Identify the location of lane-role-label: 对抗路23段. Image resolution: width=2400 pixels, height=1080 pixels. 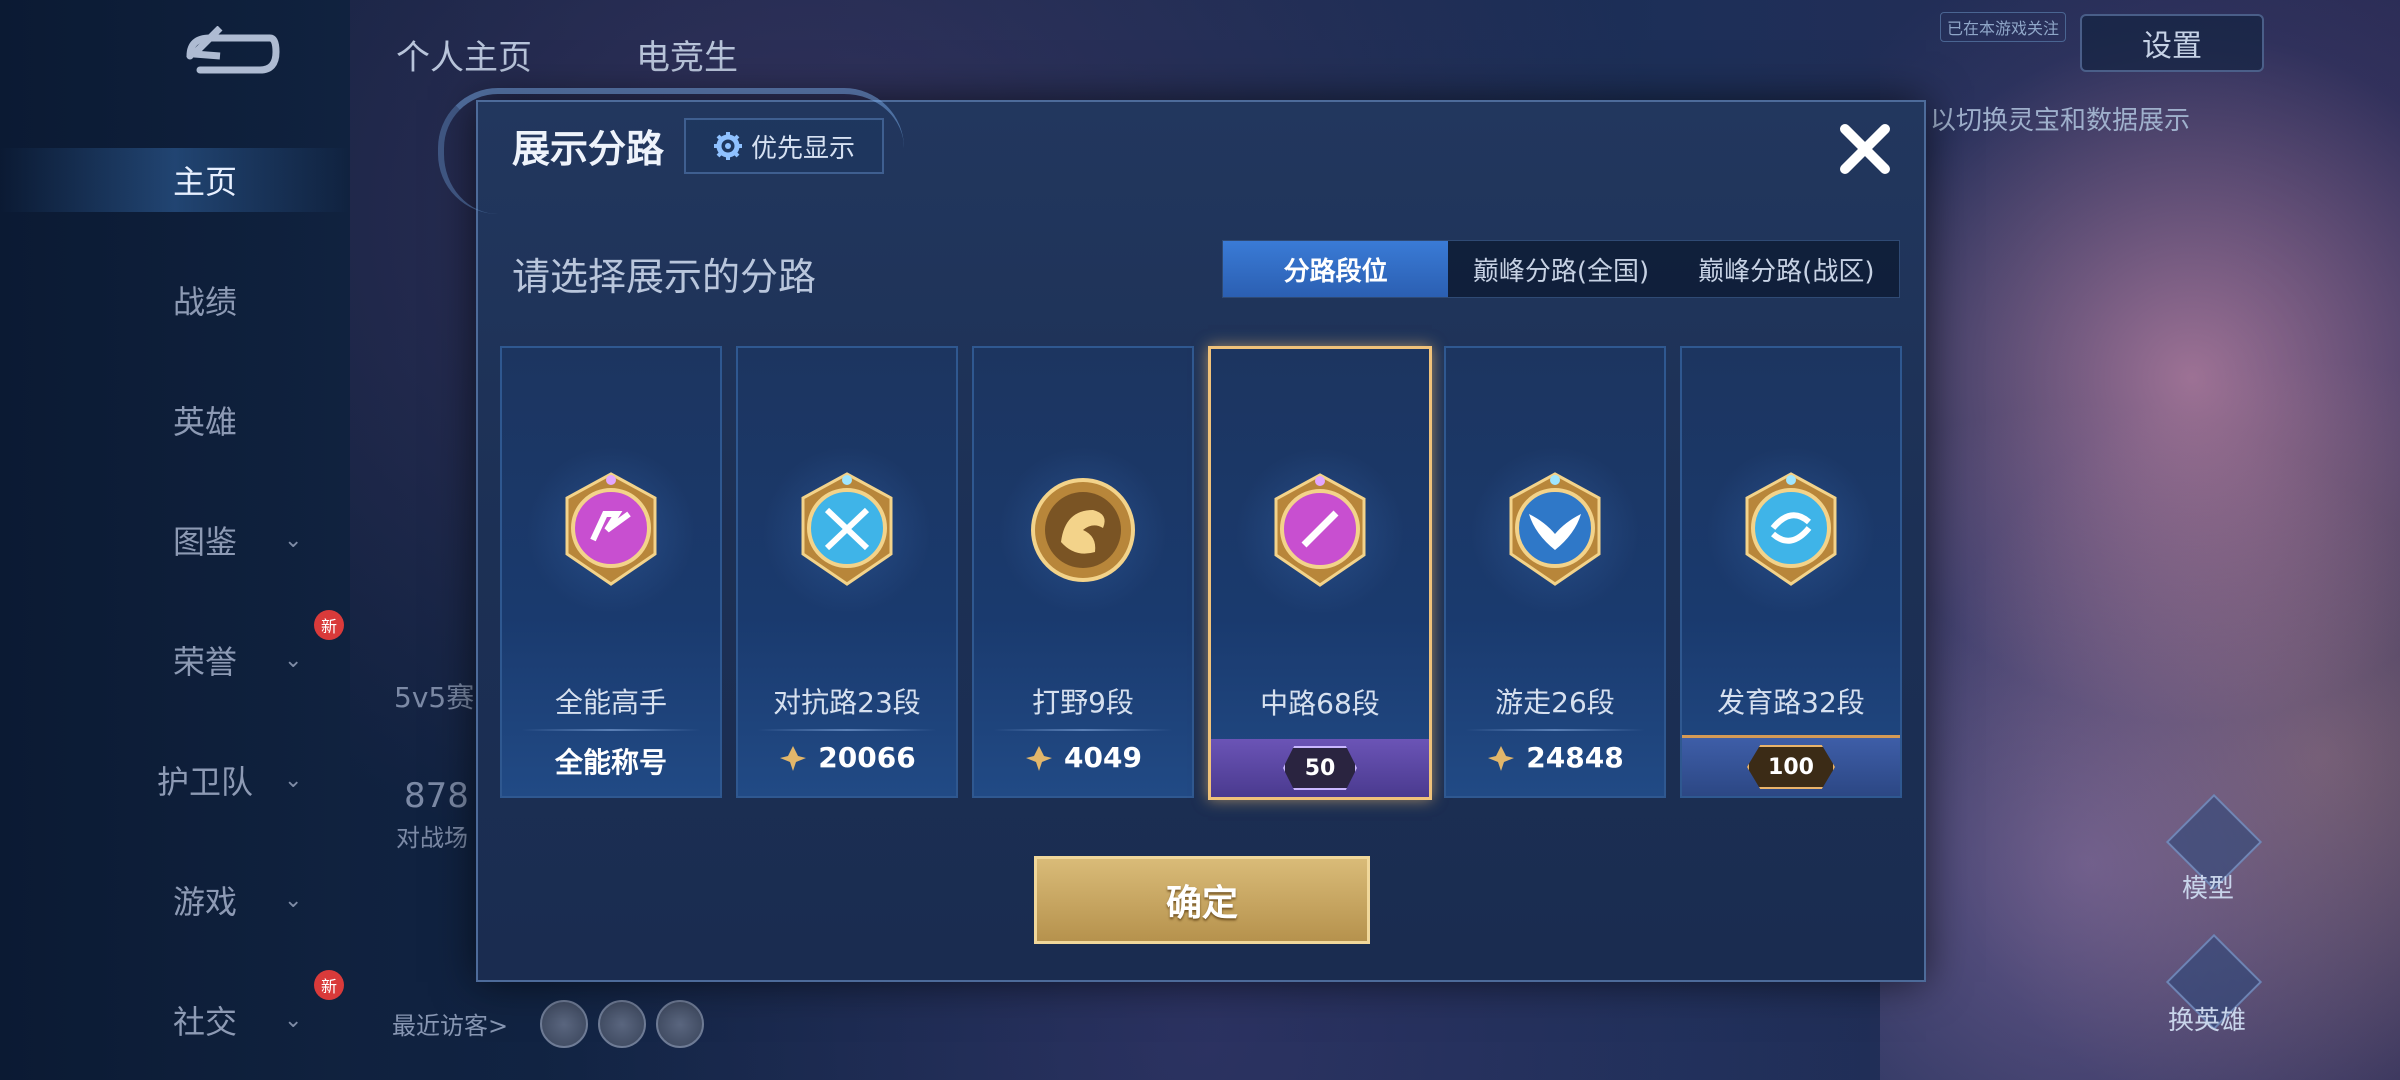
(847, 702).